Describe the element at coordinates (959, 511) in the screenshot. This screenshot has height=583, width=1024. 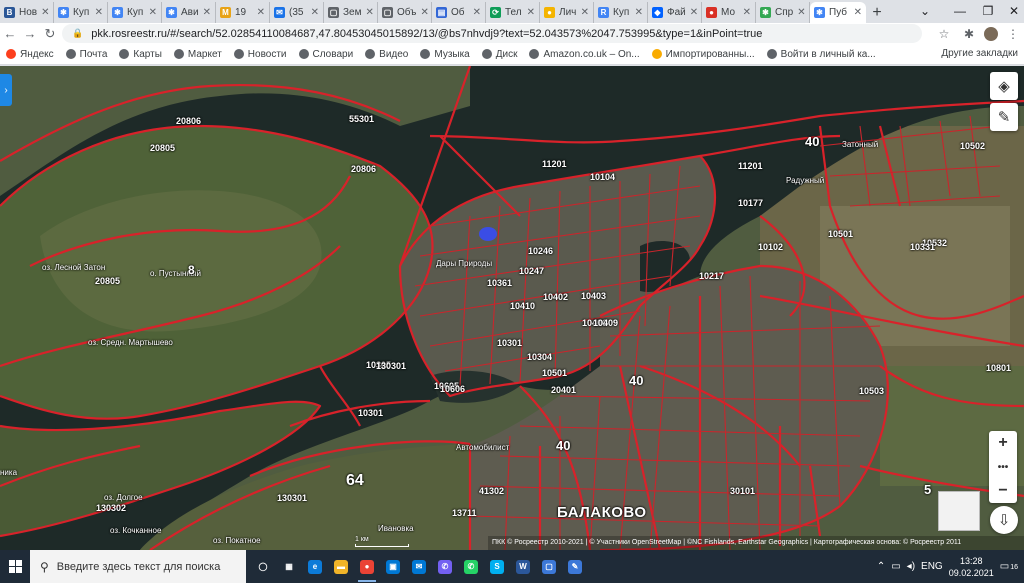
I see `overview-minimap` at that location.